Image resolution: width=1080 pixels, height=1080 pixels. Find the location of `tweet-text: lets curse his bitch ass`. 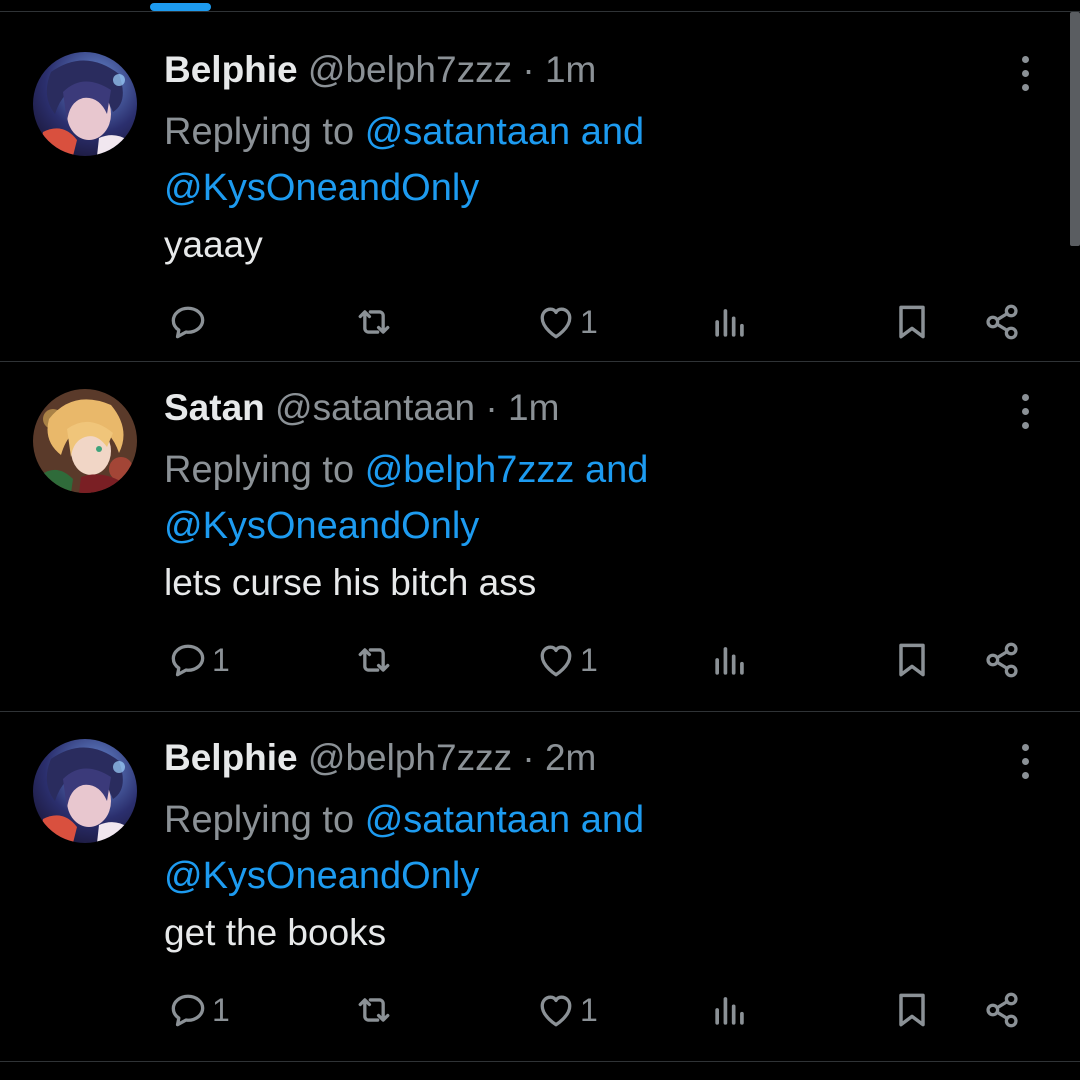

tweet-text: lets curse his bitch ass is located at coordinates (350, 582).